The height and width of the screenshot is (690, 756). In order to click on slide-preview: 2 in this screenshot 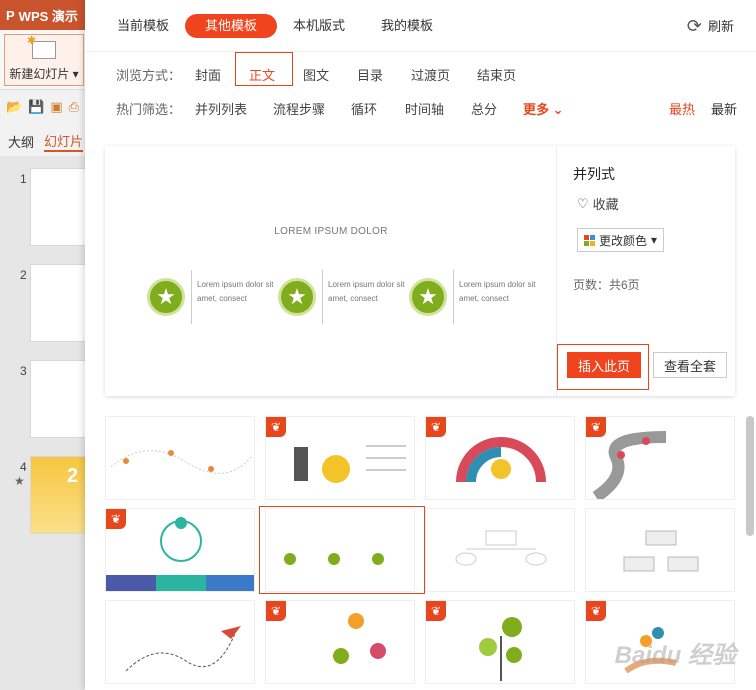, I will do `click(60, 495)`.